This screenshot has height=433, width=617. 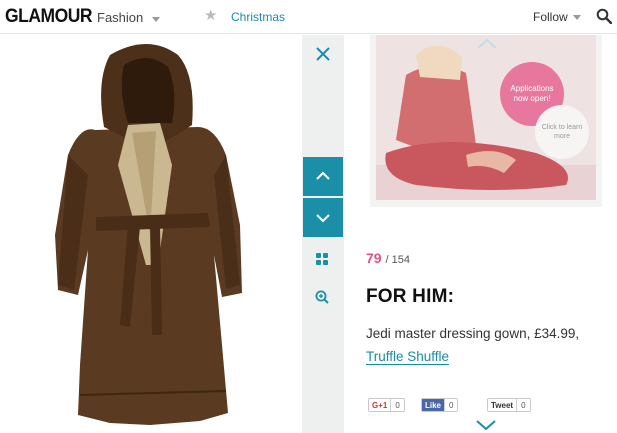 I want to click on next-button, so click(x=323, y=217).